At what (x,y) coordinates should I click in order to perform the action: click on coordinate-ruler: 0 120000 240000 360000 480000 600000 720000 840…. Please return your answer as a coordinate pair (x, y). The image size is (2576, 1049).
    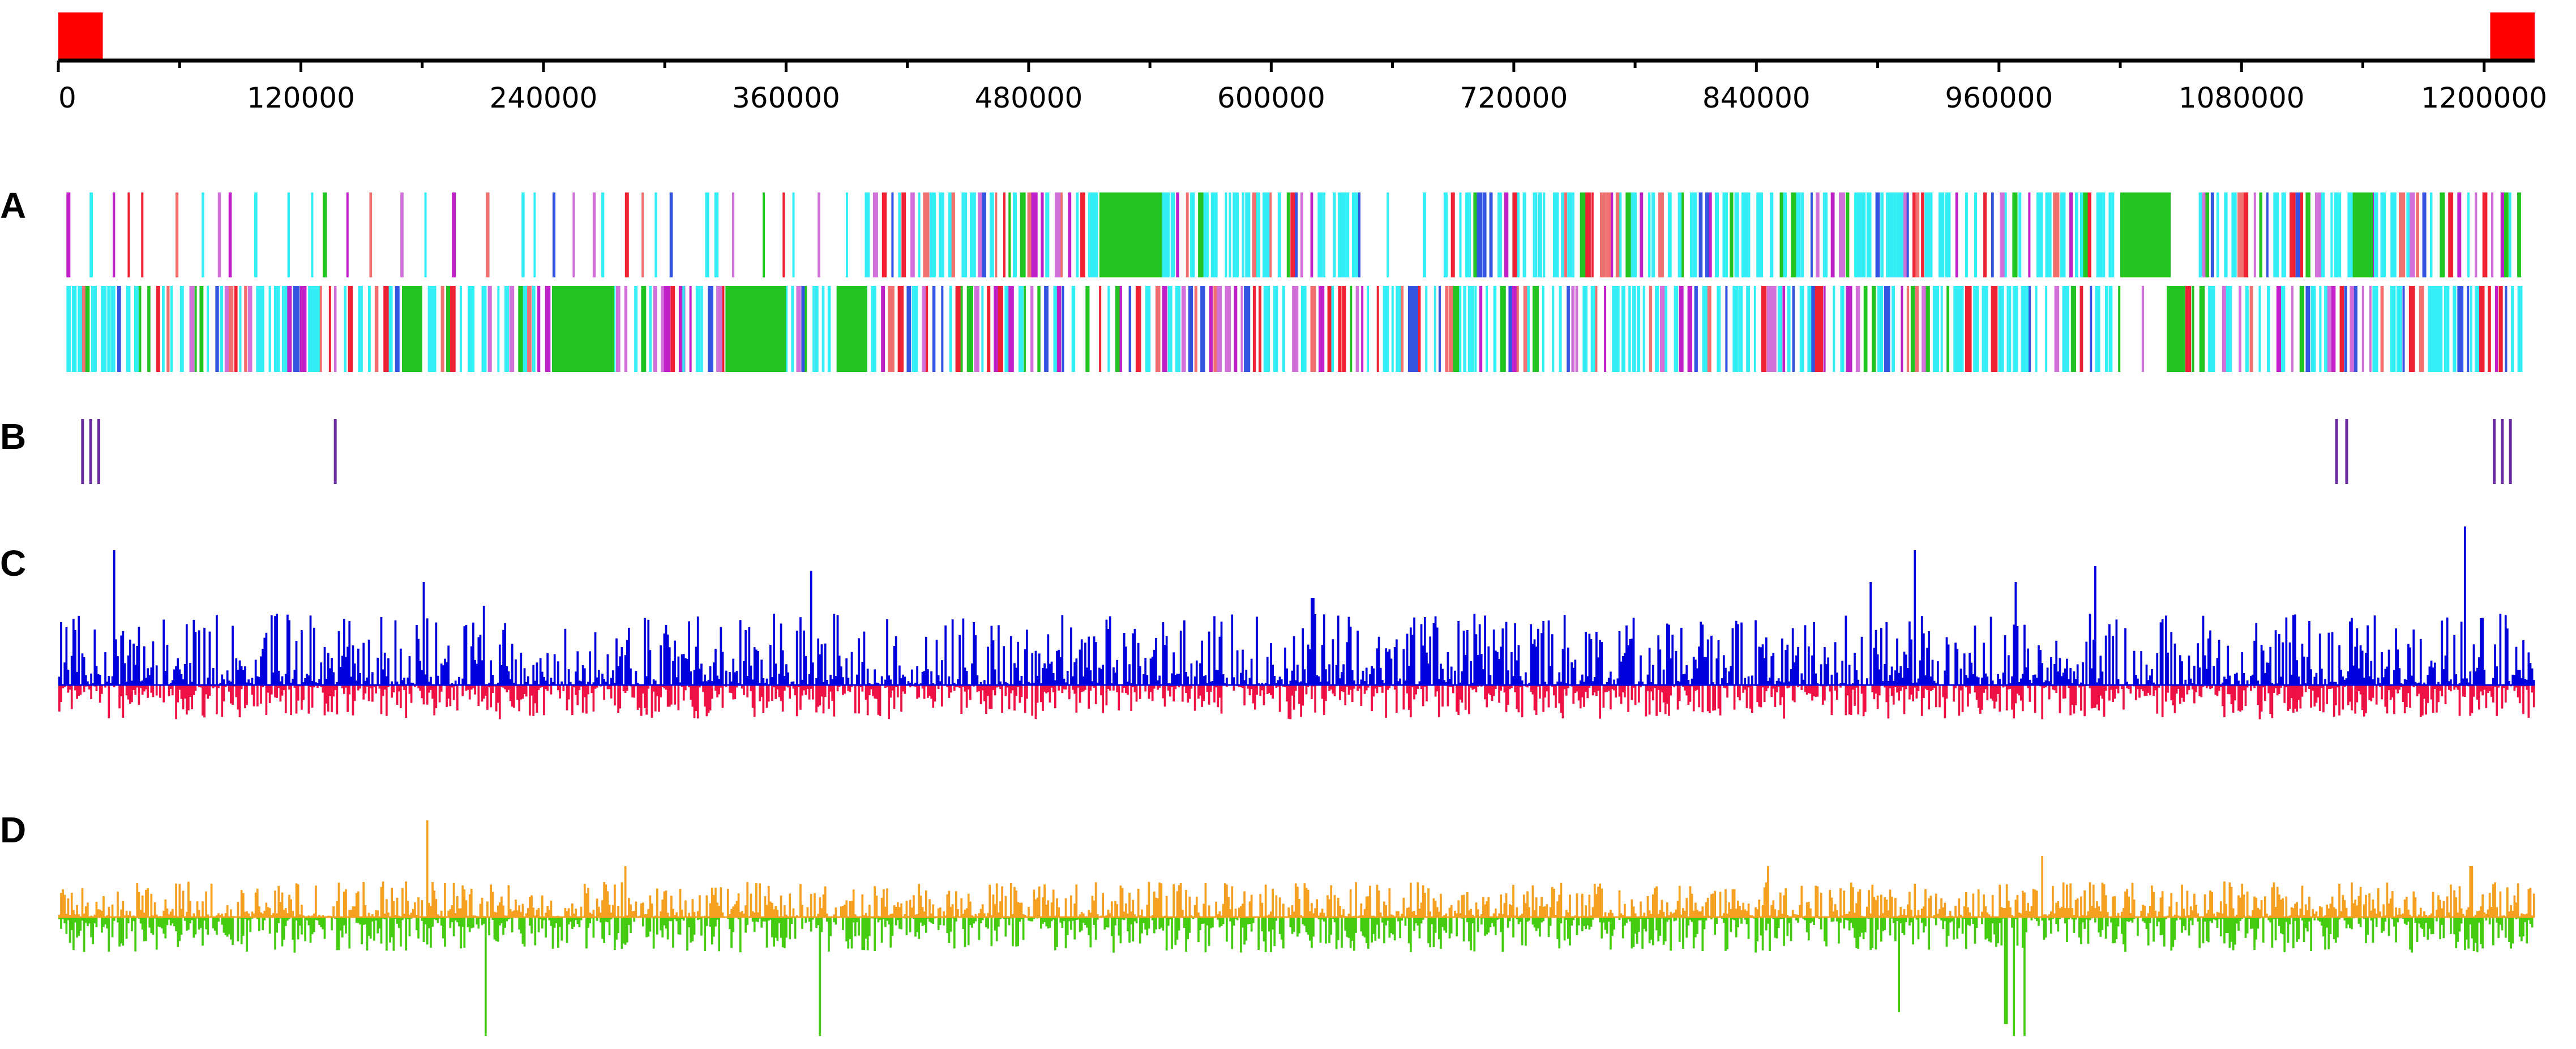
    Looking at the image, I should click on (1302, 63).